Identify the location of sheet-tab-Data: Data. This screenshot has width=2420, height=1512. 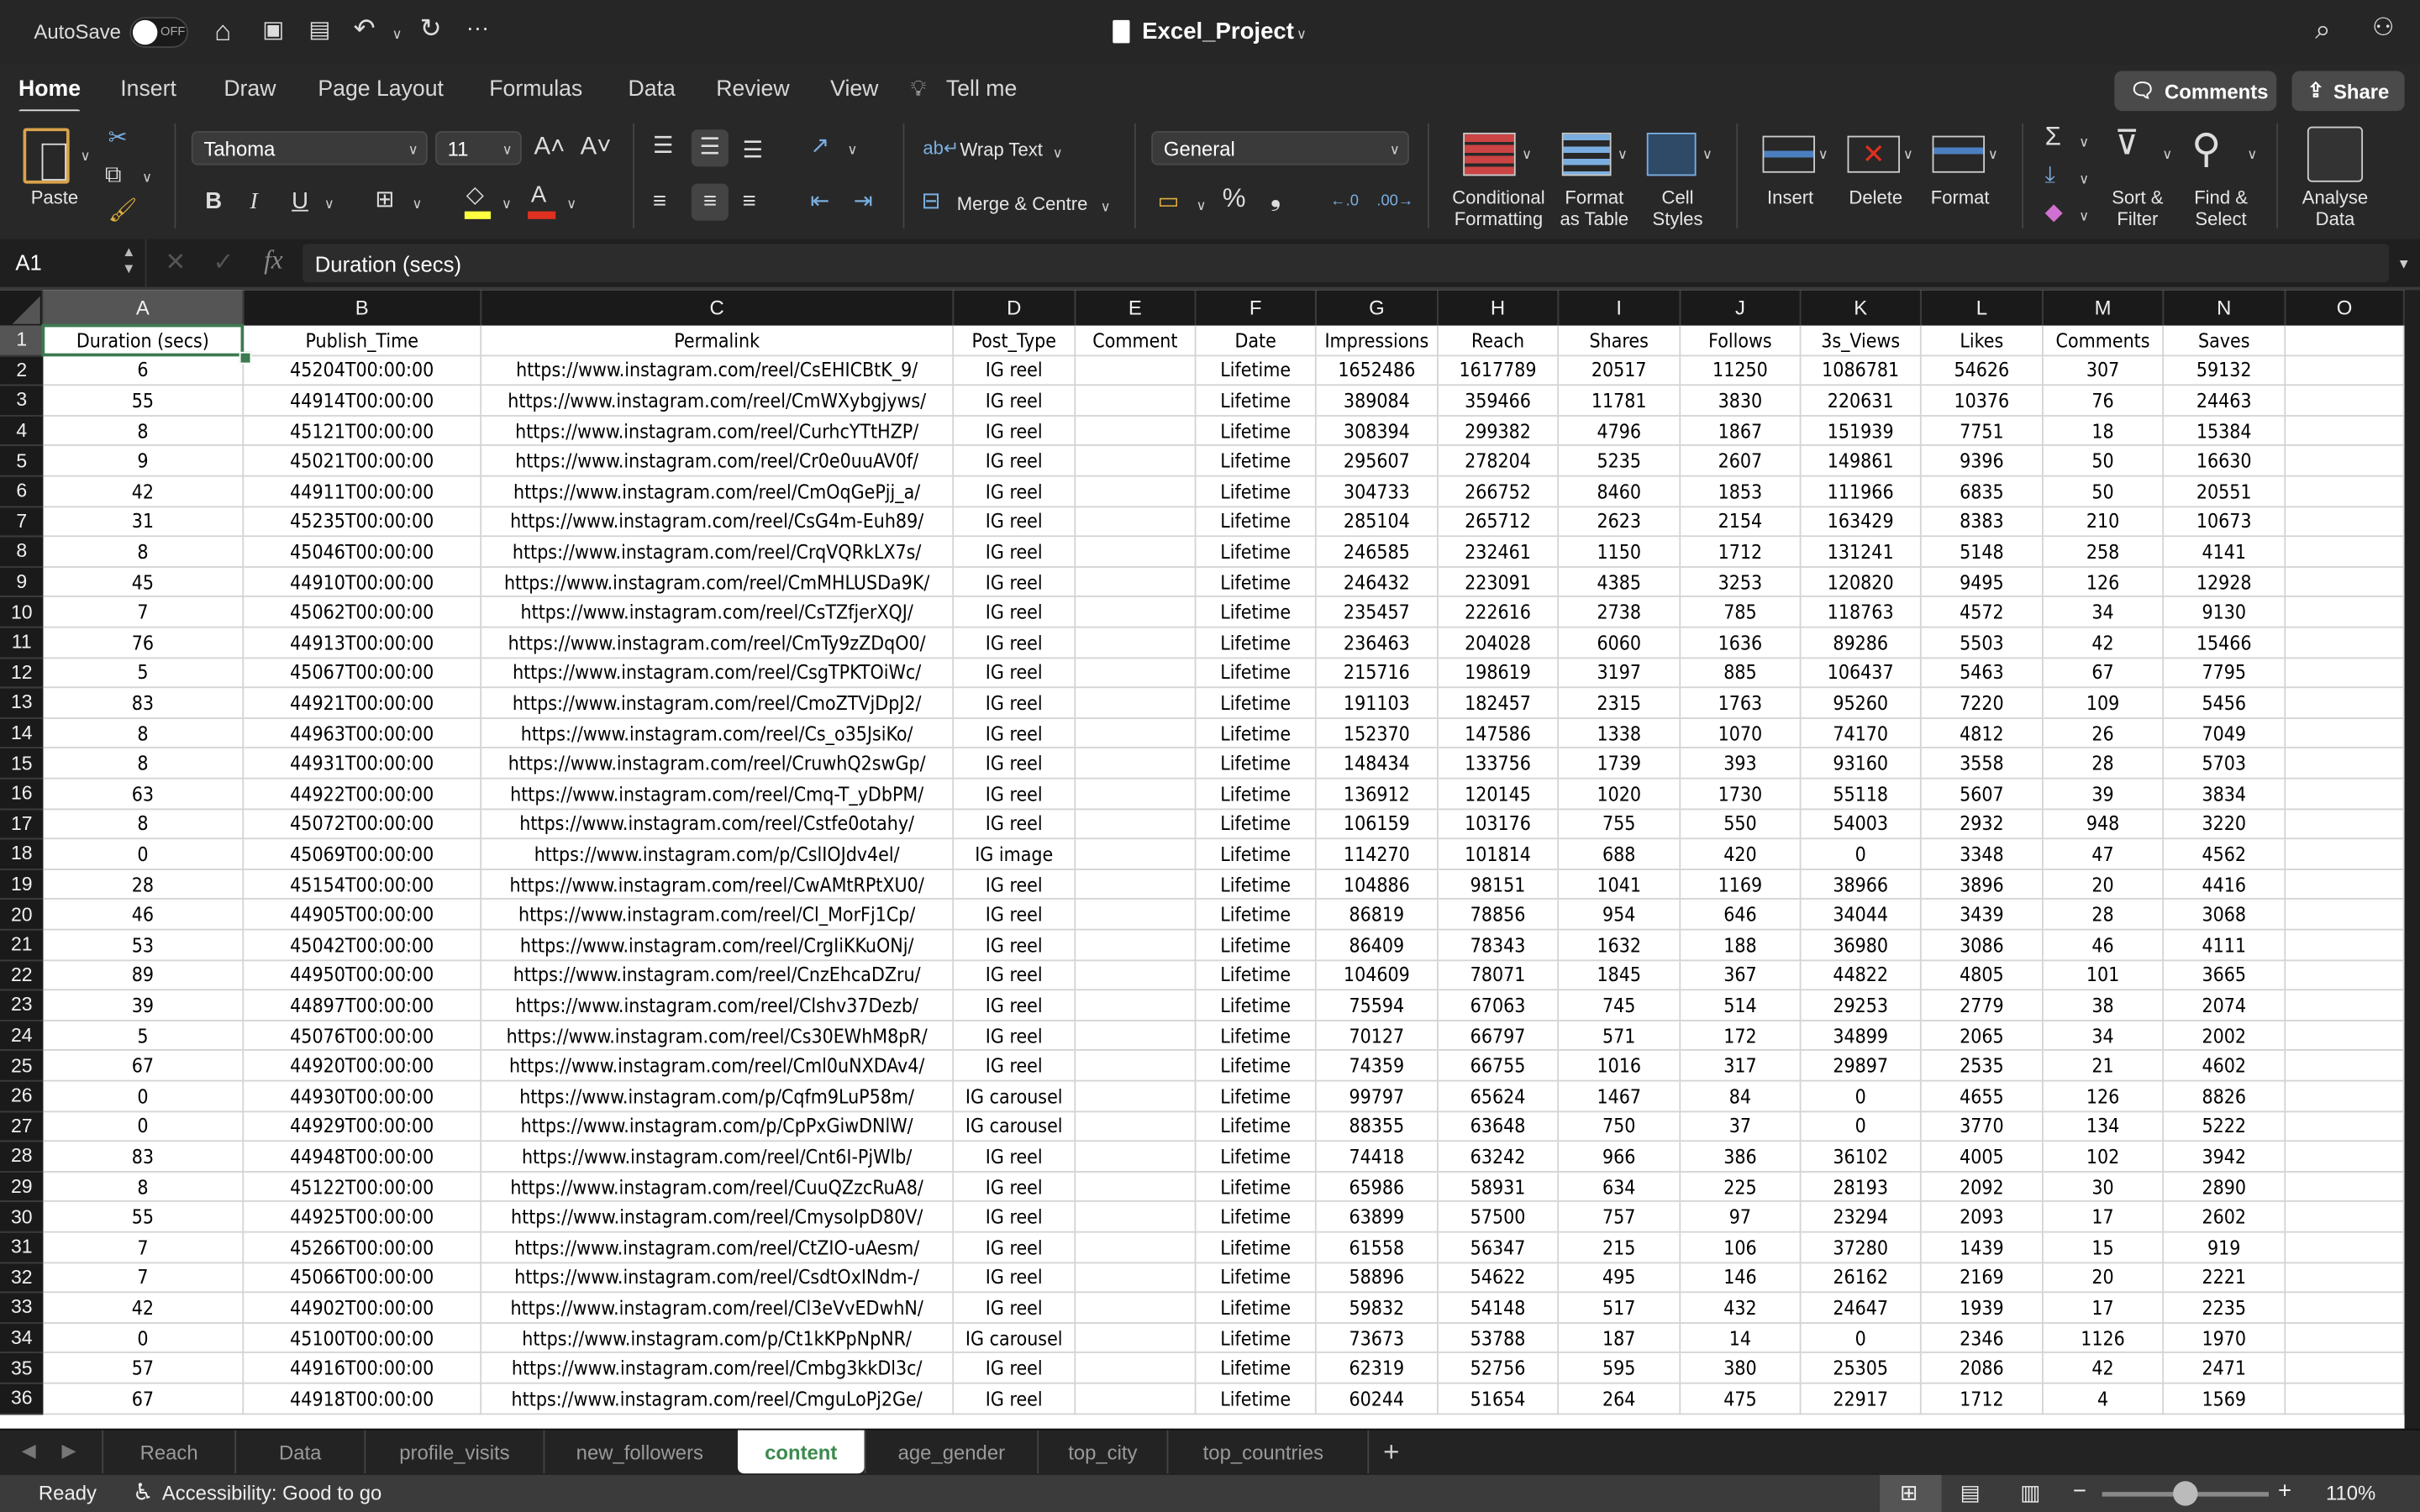
(299, 1452).